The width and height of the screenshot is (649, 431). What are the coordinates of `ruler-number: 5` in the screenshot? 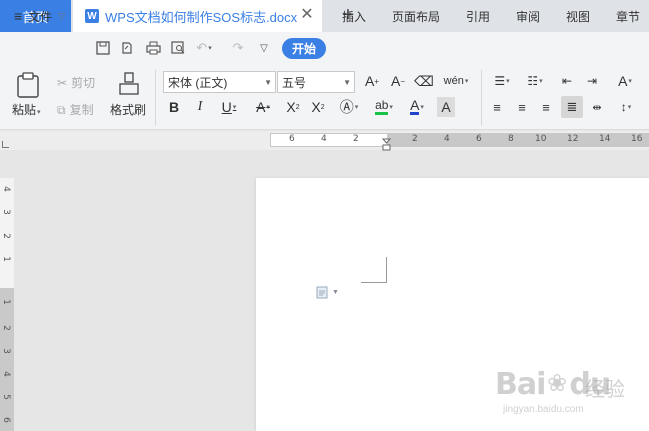 It's located at (5, 397).